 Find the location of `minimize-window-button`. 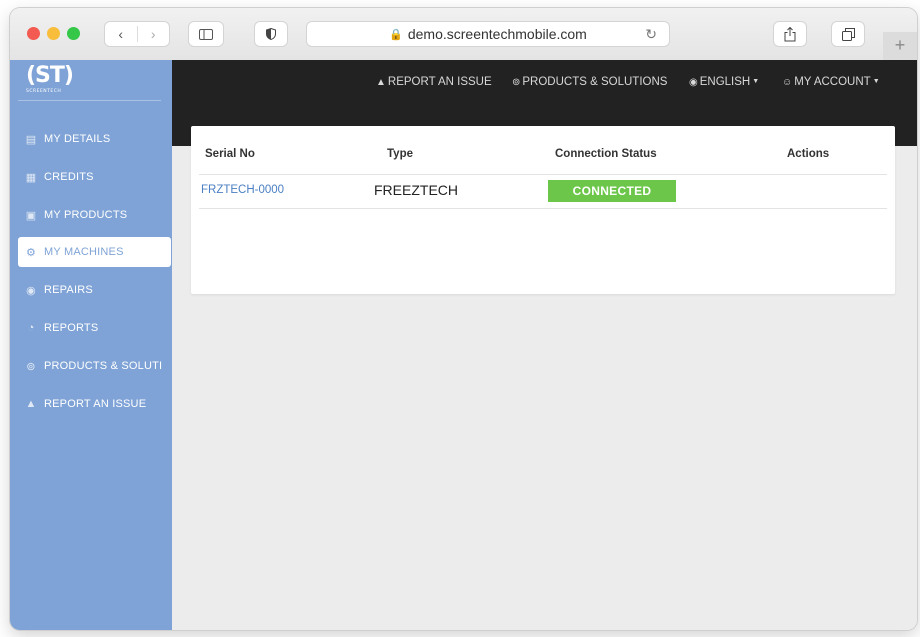

minimize-window-button is located at coordinates (53, 33).